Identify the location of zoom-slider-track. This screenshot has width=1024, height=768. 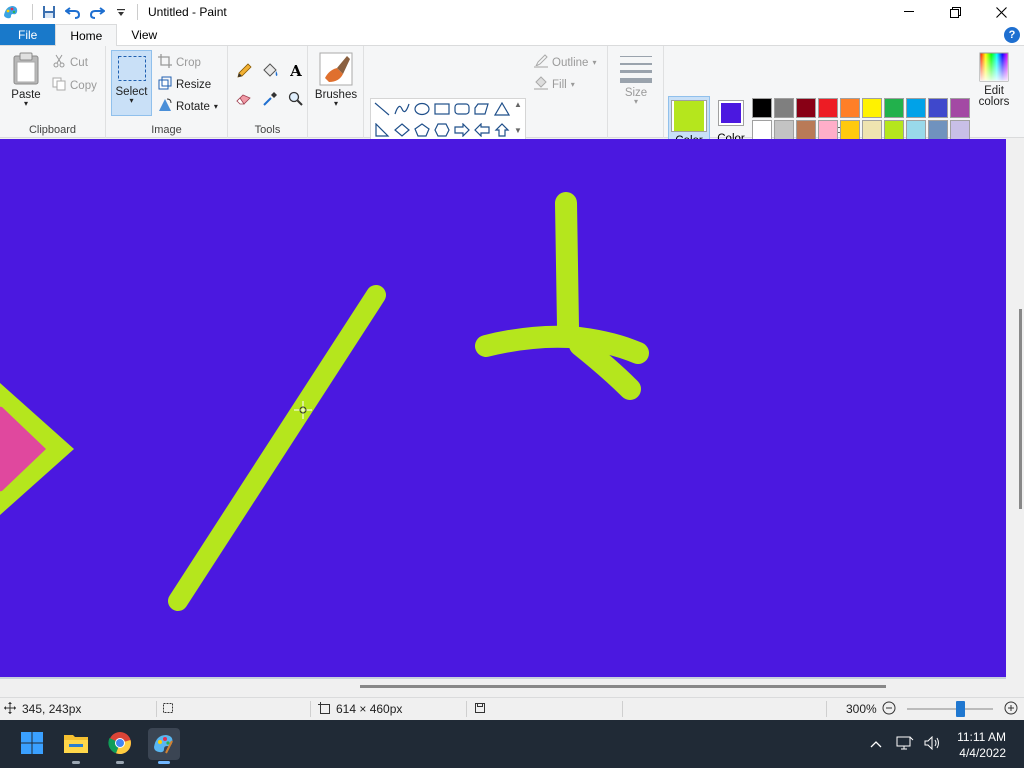
(950, 709).